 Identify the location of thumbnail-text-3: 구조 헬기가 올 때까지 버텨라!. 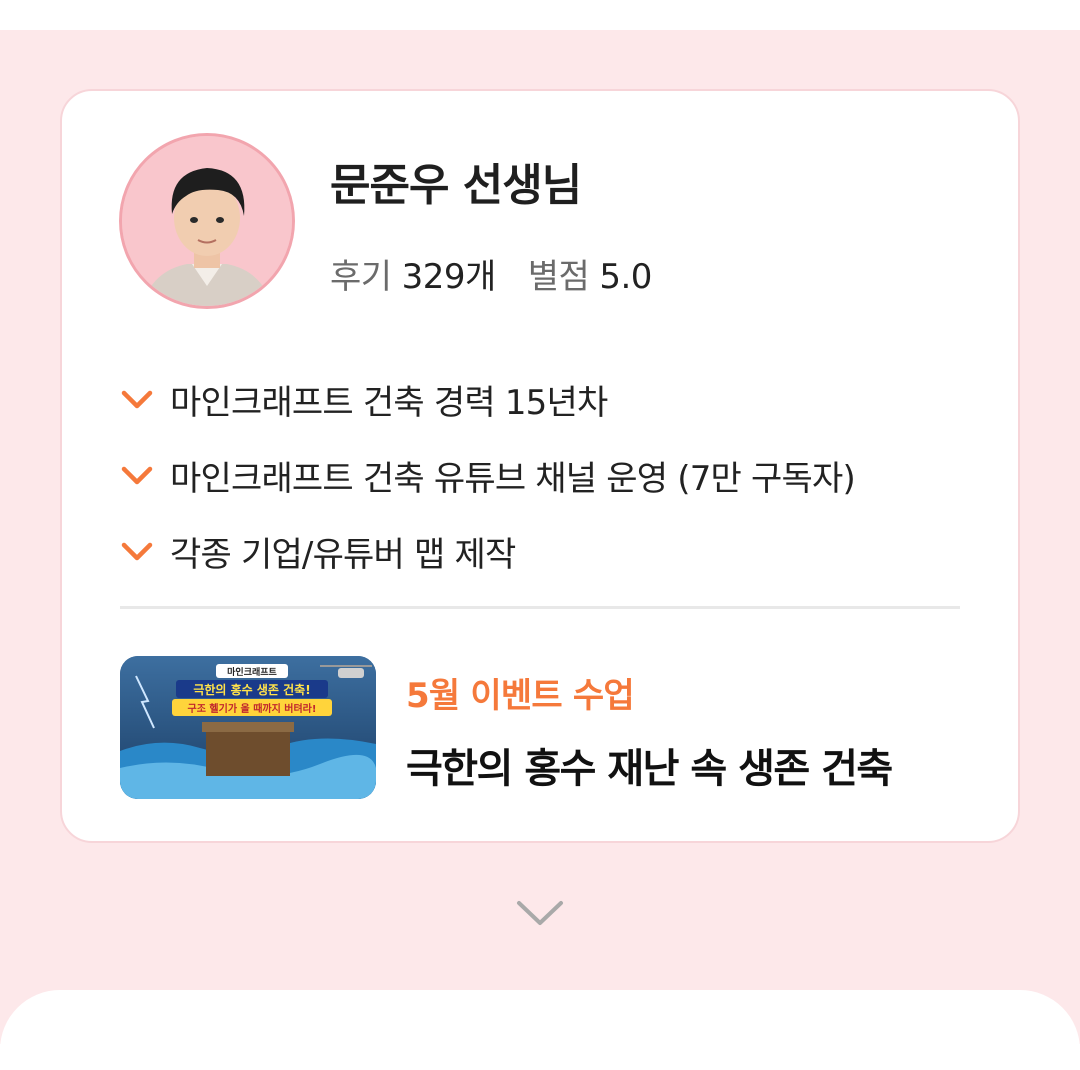
(252, 708).